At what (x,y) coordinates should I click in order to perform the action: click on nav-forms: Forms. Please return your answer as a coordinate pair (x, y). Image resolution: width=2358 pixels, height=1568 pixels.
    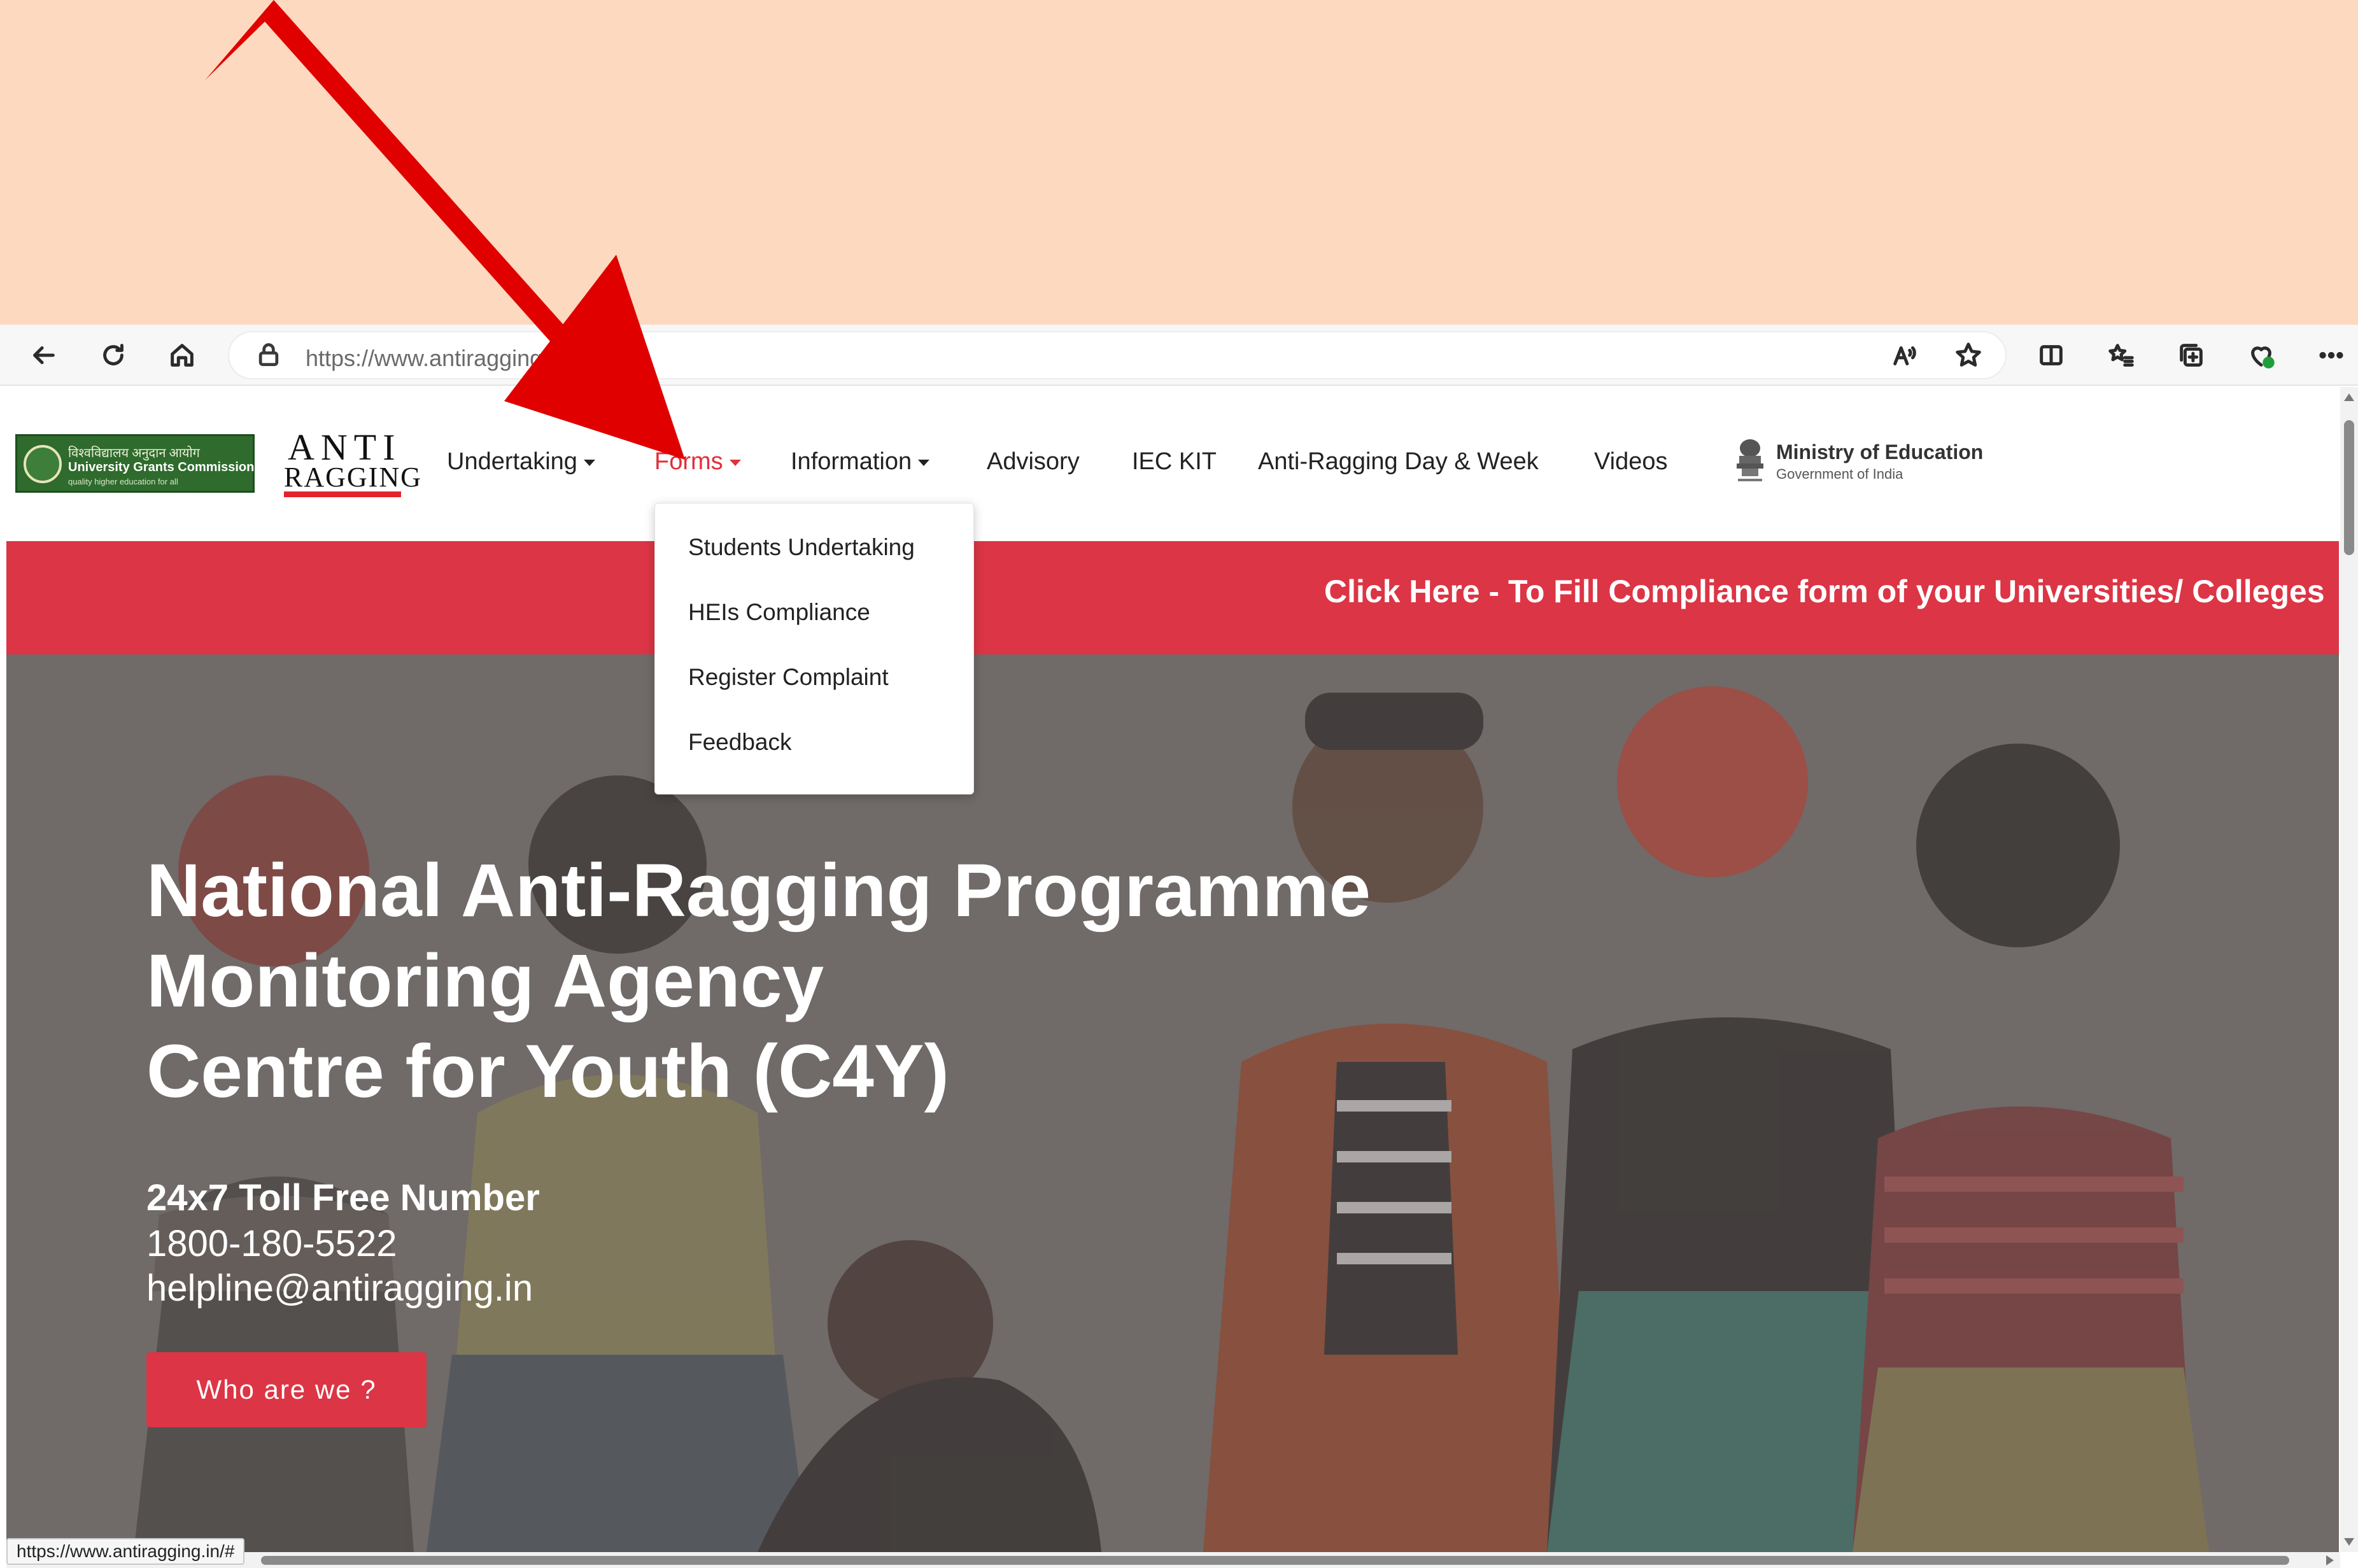
    Looking at the image, I should click on (698, 462).